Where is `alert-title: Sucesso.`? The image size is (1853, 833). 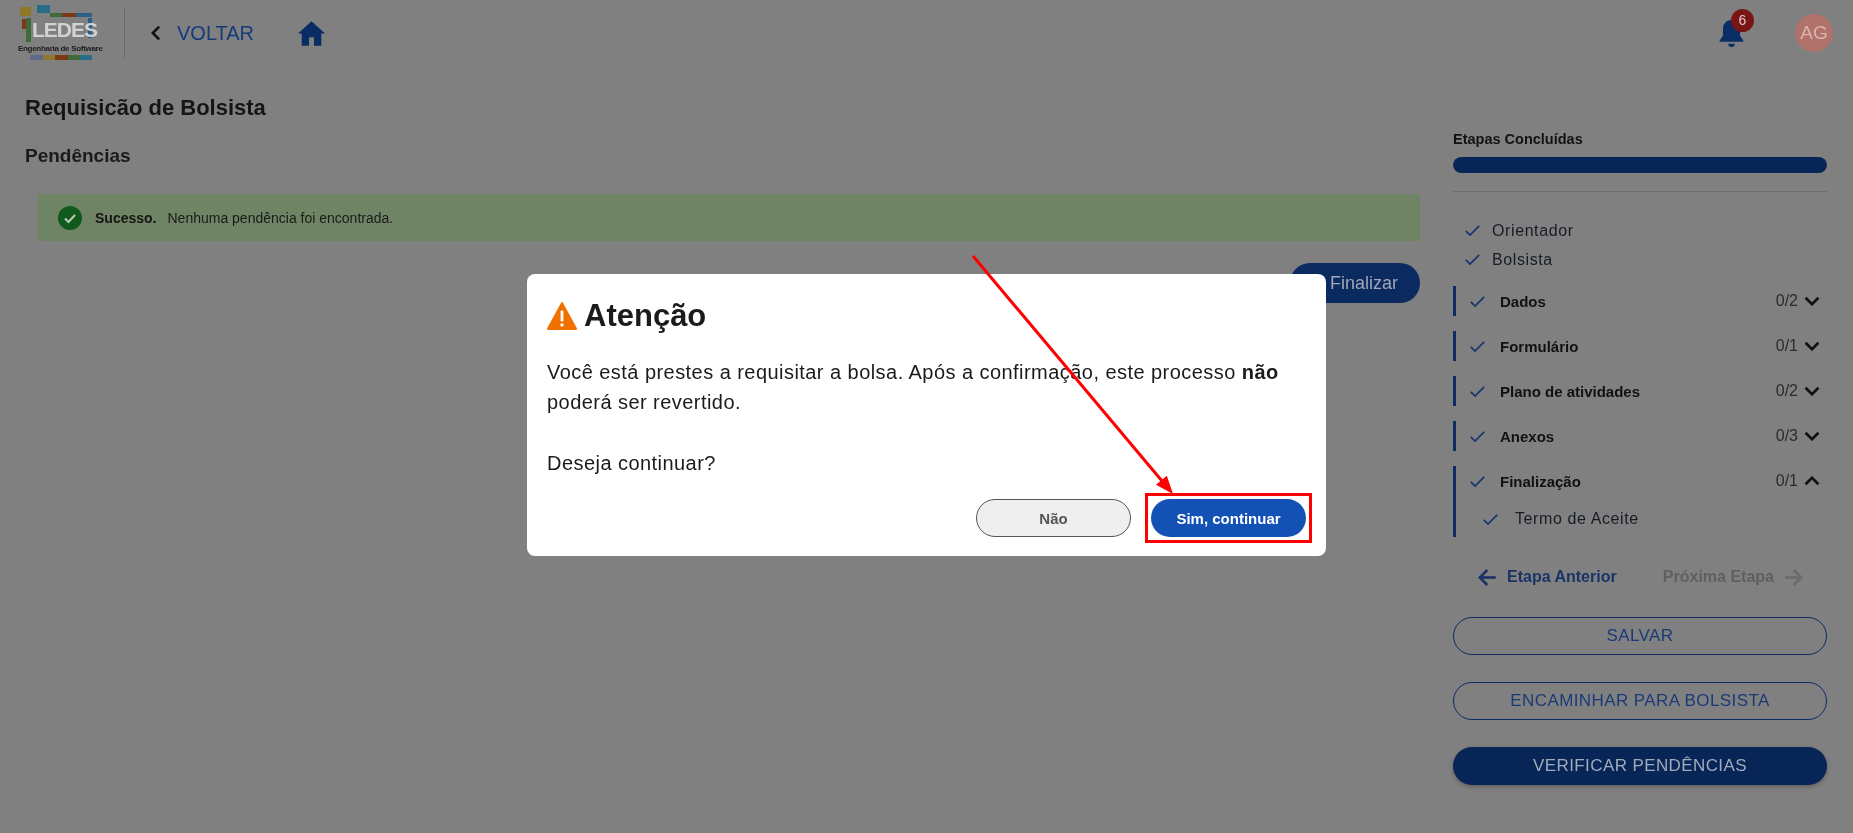 alert-title: Sucesso. is located at coordinates (126, 217).